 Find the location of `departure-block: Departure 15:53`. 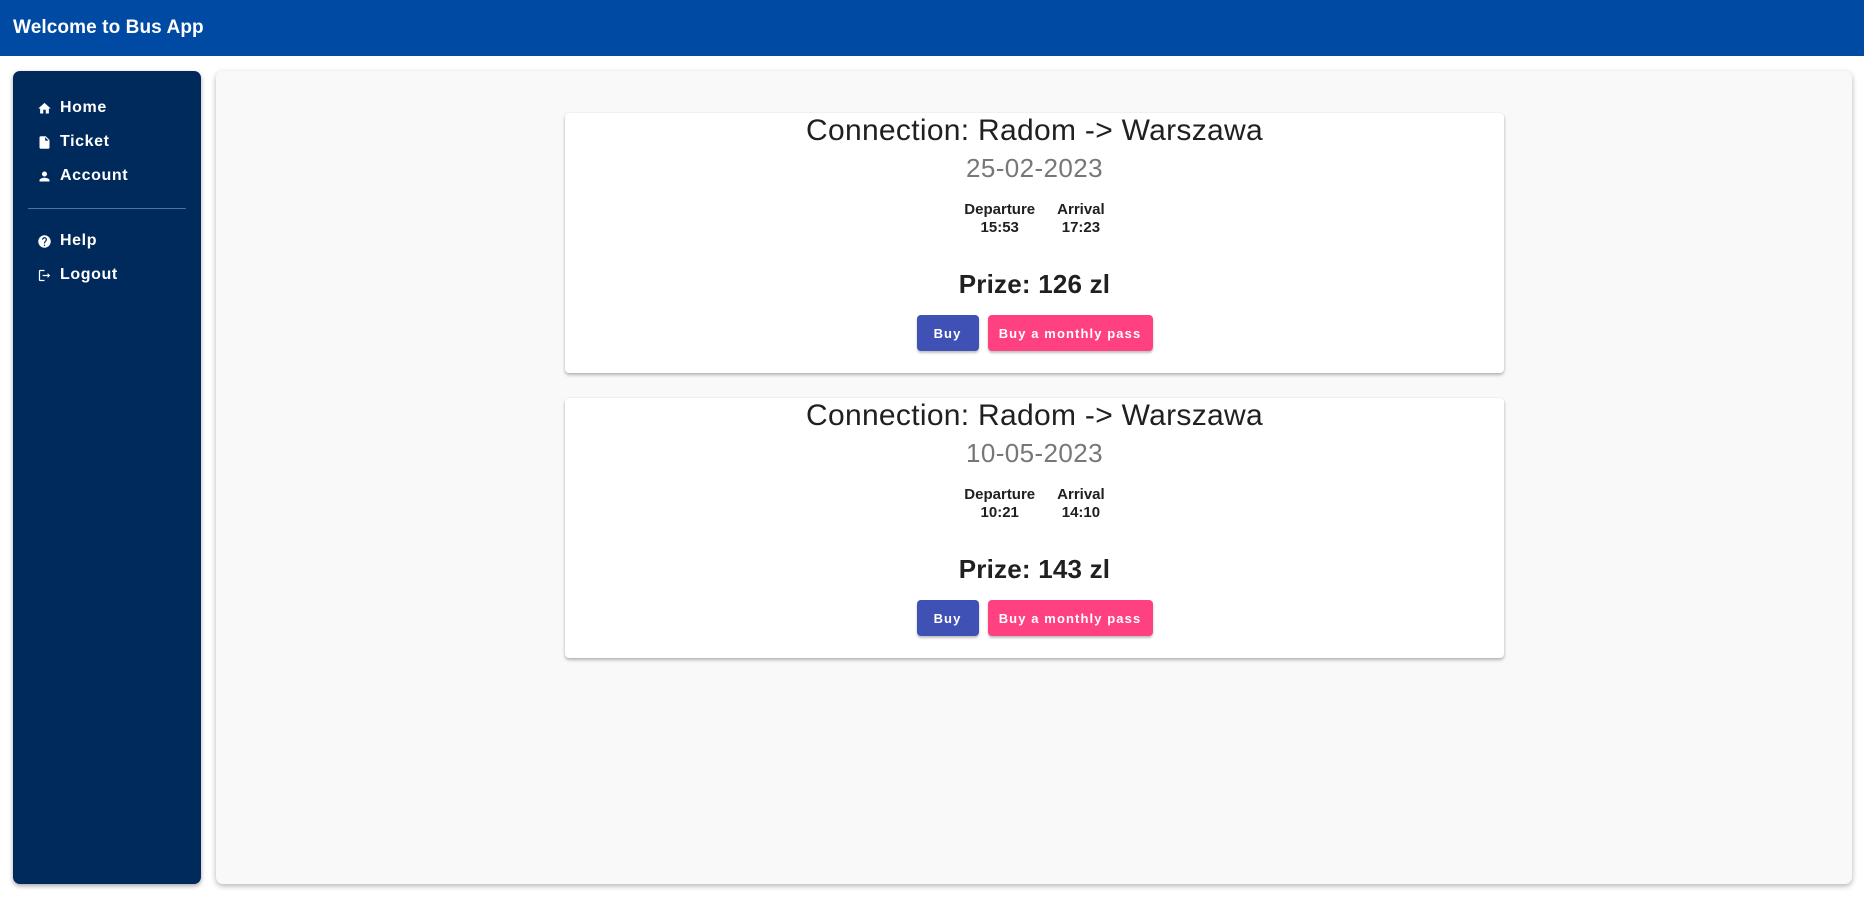

departure-block: Departure 15:53 is located at coordinates (999, 219).